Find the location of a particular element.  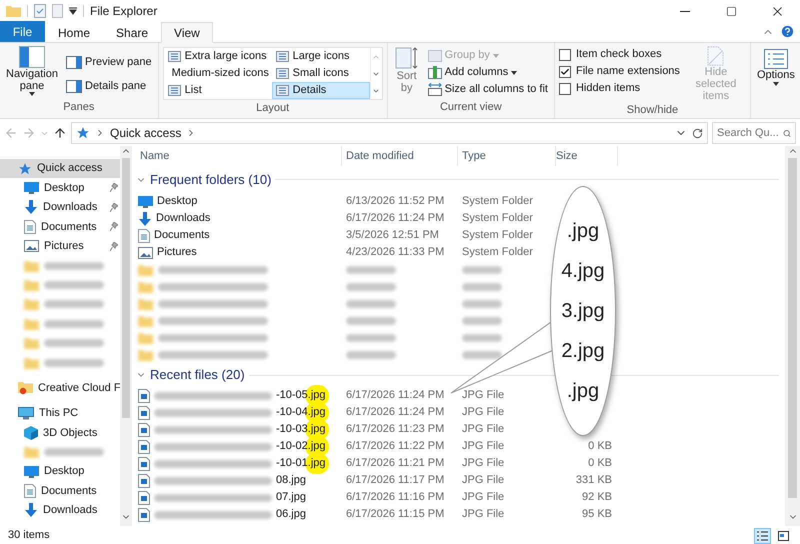

size-cell: 0 KB is located at coordinates (600, 446).